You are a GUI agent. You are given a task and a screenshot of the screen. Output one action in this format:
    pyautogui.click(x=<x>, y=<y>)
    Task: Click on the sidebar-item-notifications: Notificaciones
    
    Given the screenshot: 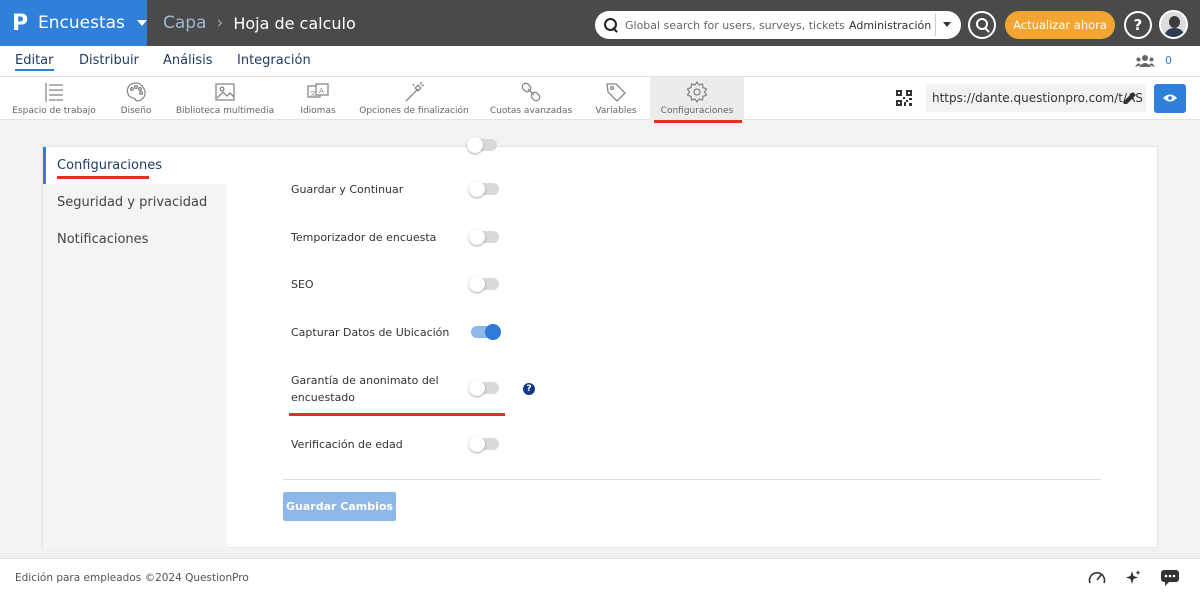 What is the action you would take?
    pyautogui.click(x=135, y=239)
    